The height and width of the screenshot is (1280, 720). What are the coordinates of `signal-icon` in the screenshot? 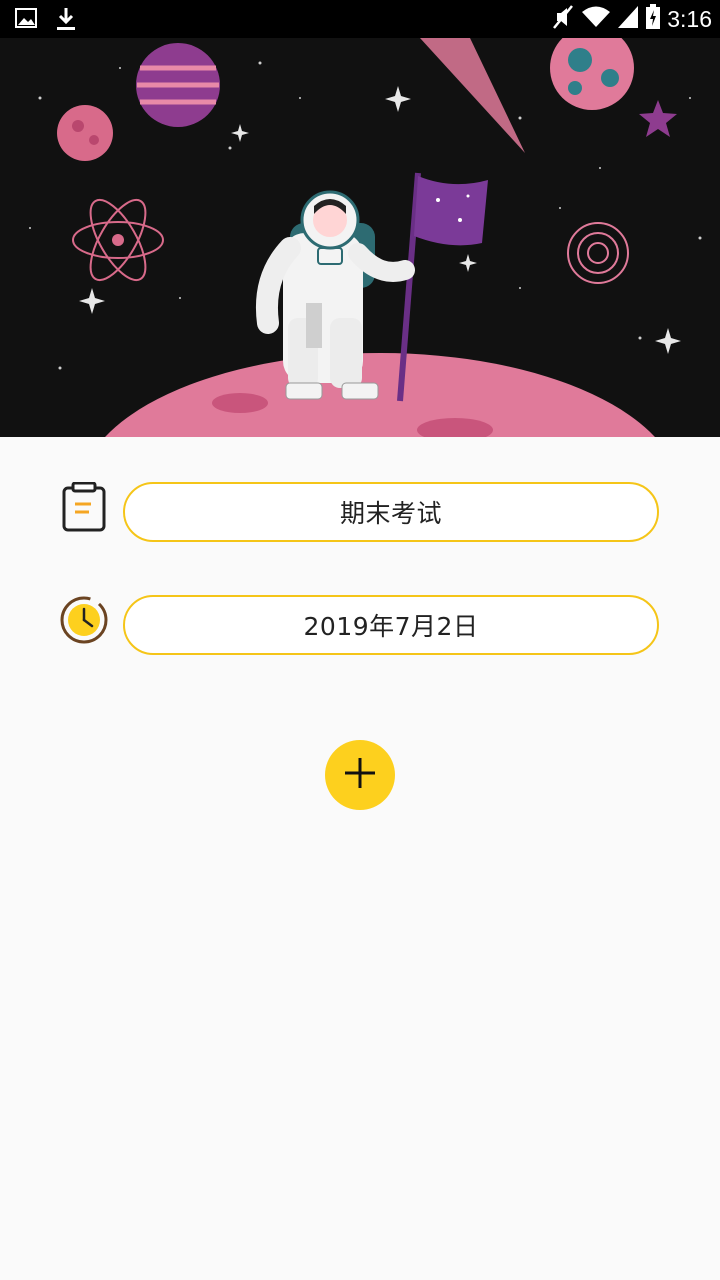 It's located at (628, 19).